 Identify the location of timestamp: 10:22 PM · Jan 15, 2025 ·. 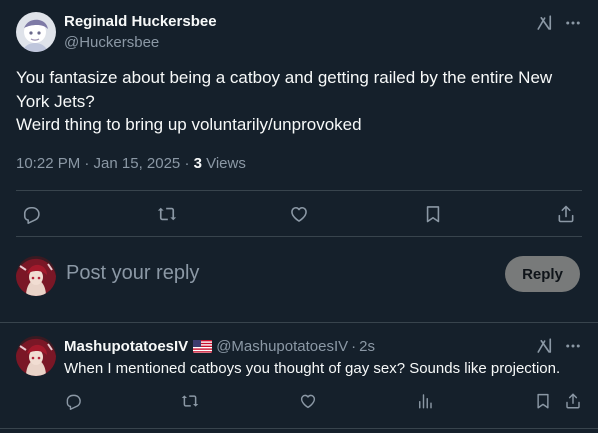
(105, 163).